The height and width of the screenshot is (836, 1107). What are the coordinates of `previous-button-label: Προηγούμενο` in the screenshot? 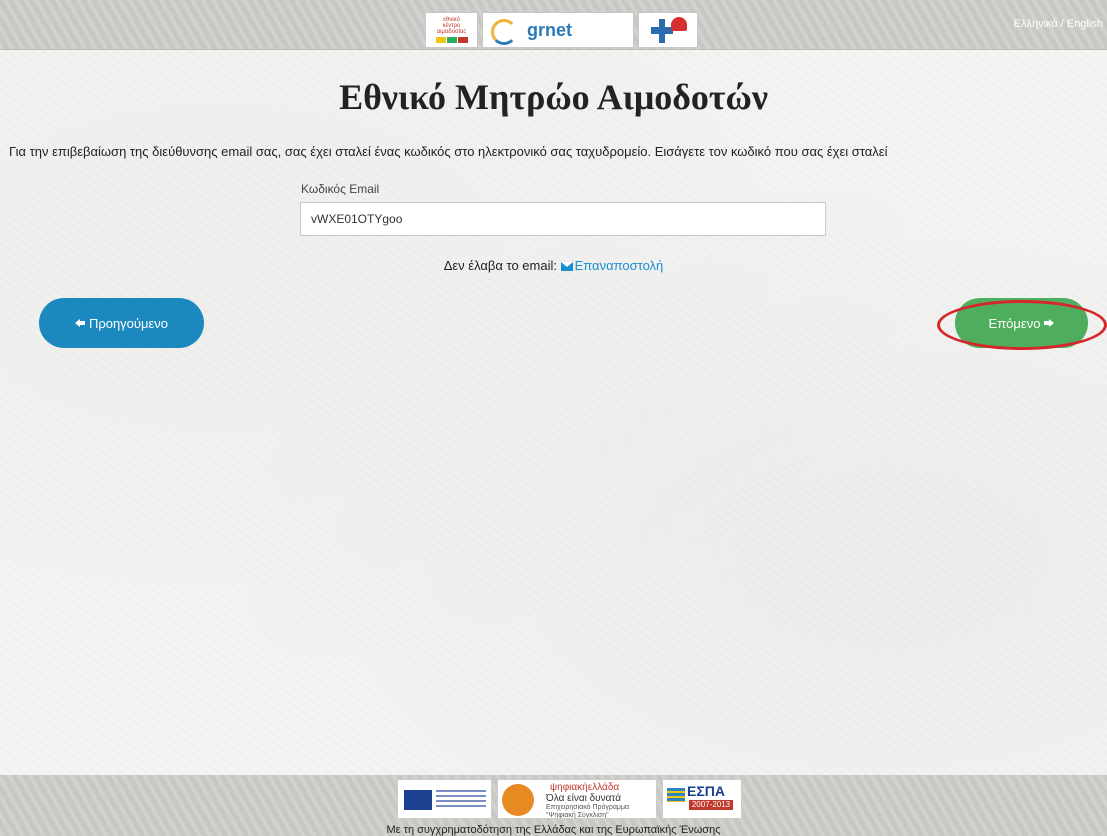 It's located at (128, 323).